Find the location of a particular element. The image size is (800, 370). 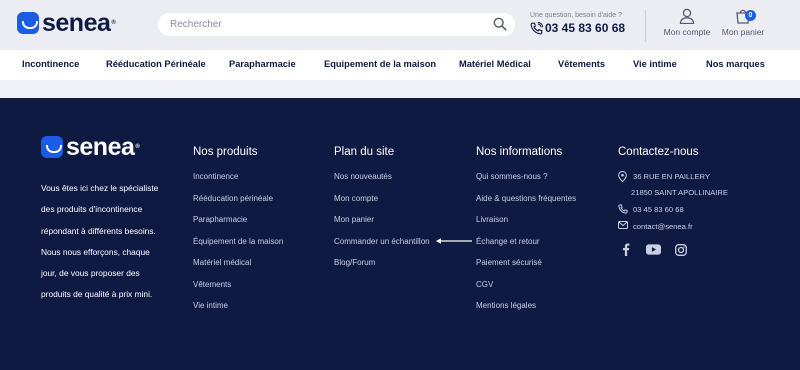

search-input is located at coordinates (318, 24).